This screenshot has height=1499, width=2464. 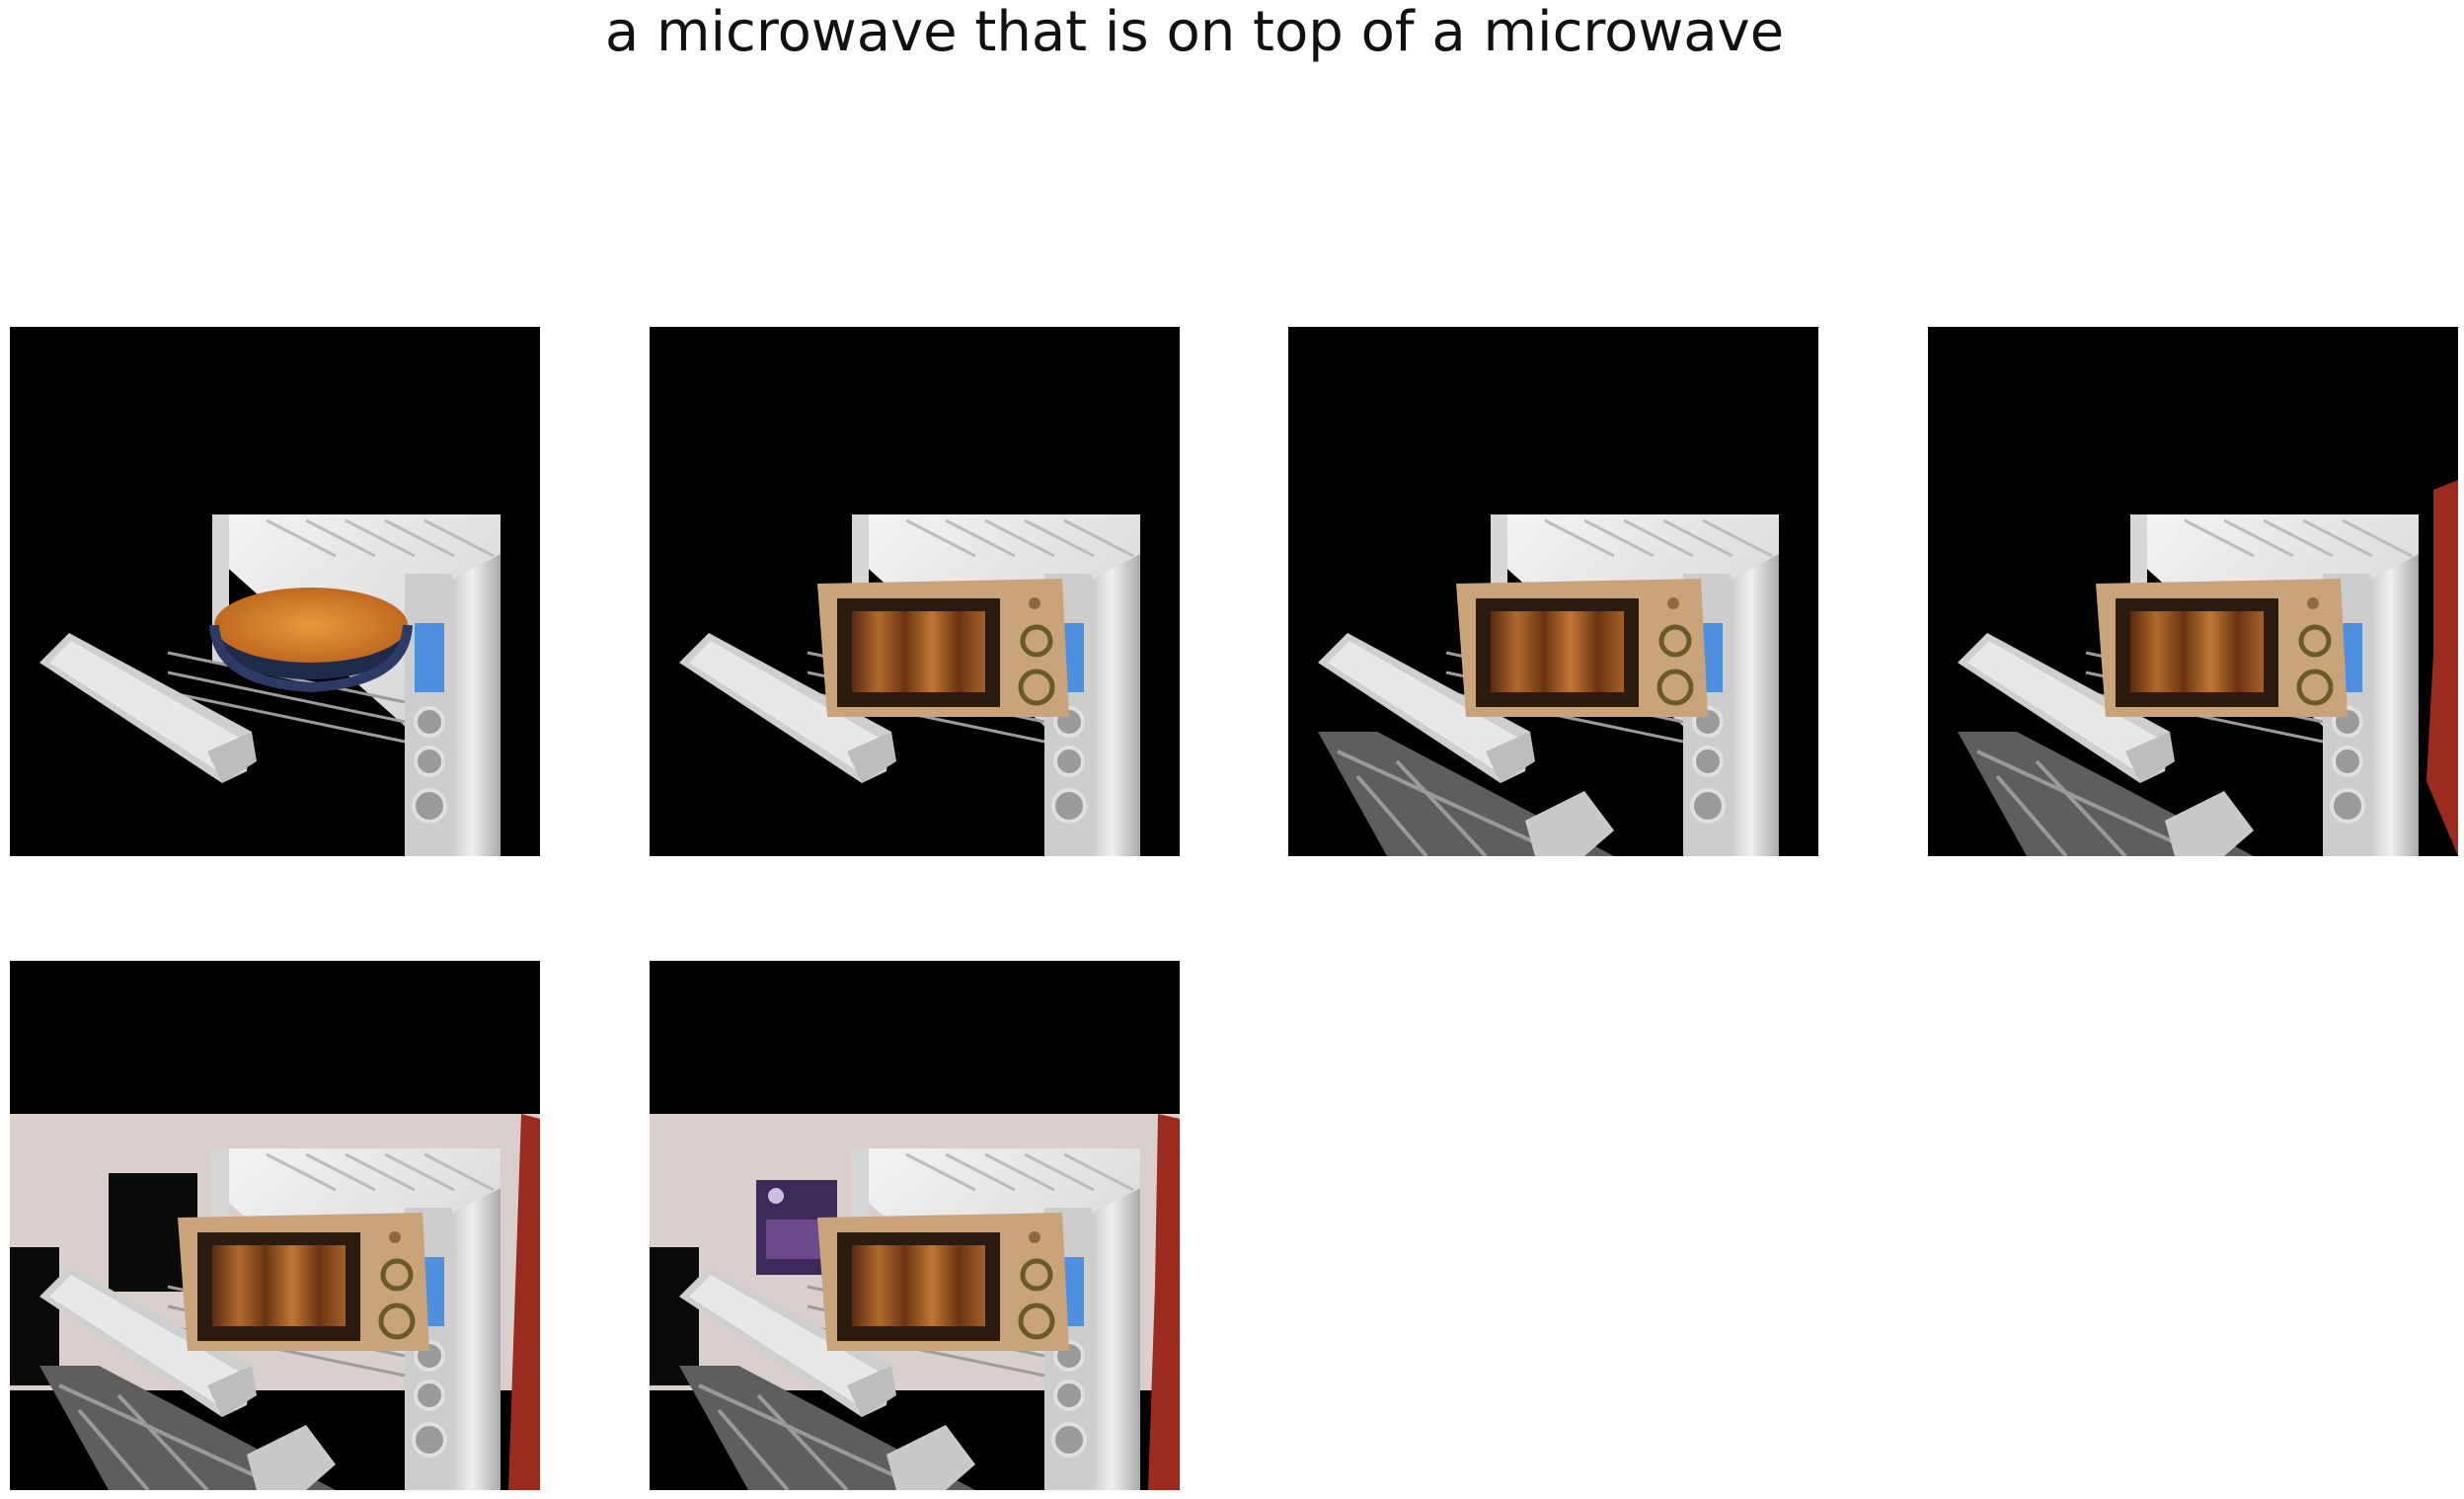 I want to click on toaster-oven-microwave-wall-image, so click(x=275, y=1225).